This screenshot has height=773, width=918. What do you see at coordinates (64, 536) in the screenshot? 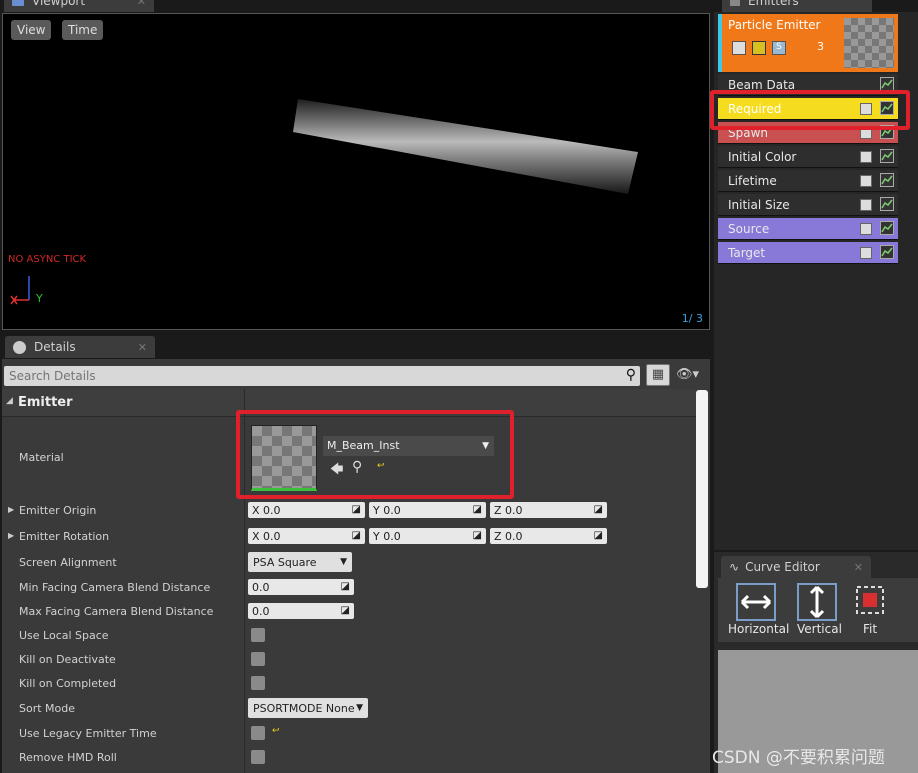
I see `emitter-rotation-label: Emitter Rotation` at bounding box center [64, 536].